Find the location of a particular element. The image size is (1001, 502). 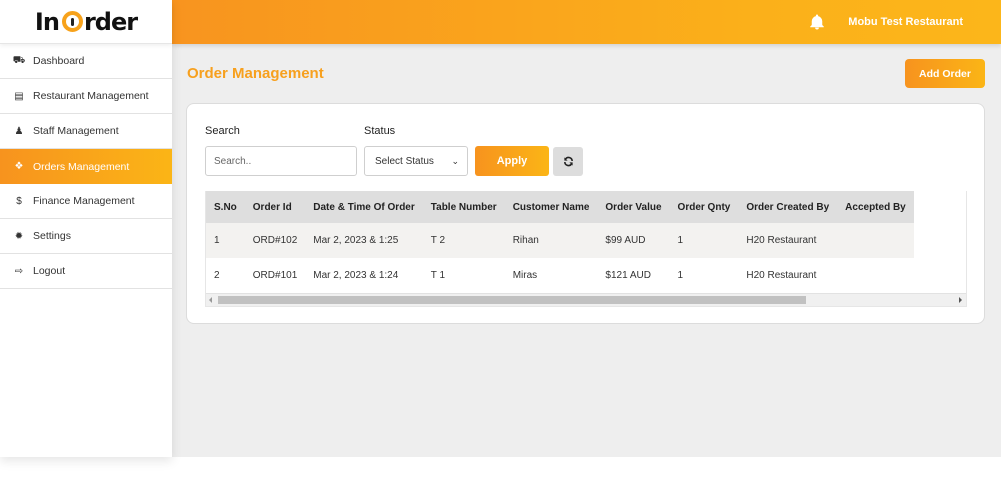

column-header-accepted-by: Accepted By is located at coordinates (875, 207).